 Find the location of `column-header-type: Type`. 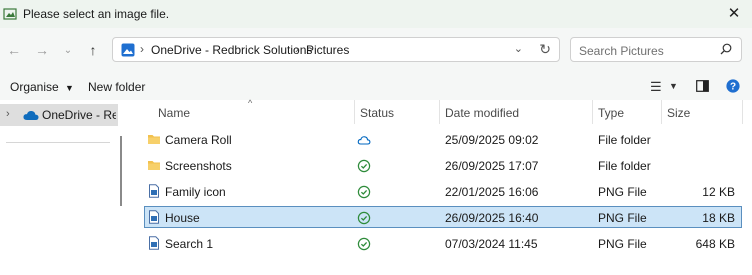

column-header-type: Type is located at coordinates (611, 113).